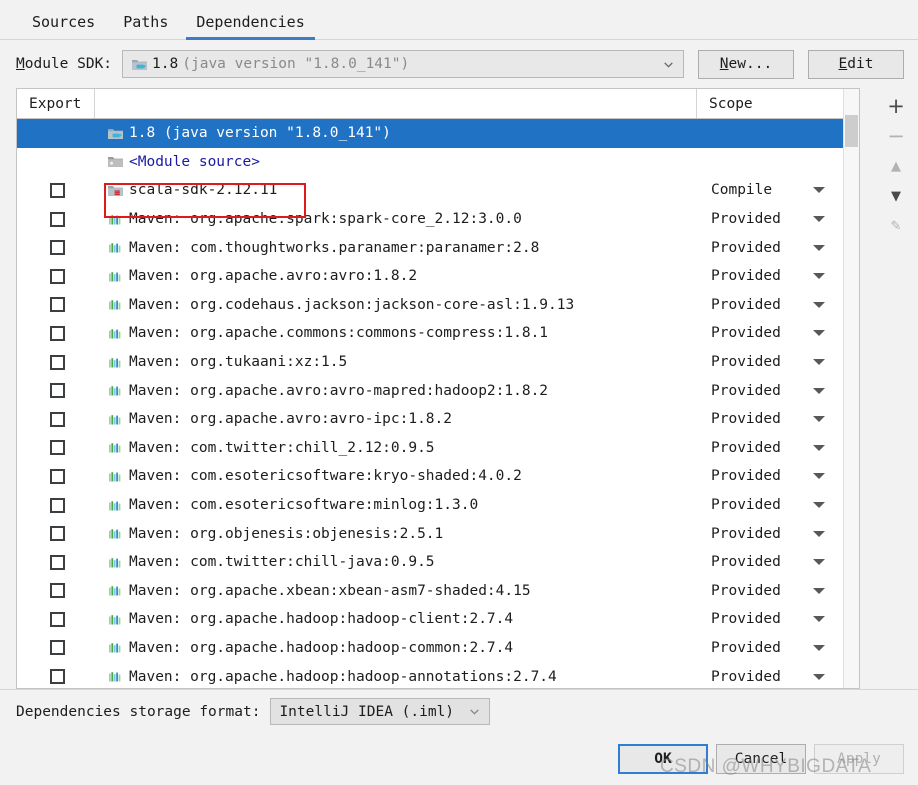 The image size is (918, 785). What do you see at coordinates (430, 362) in the screenshot?
I see `table-row: Maven: org.tukaani:xz:1.5 Provided` at bounding box center [430, 362].